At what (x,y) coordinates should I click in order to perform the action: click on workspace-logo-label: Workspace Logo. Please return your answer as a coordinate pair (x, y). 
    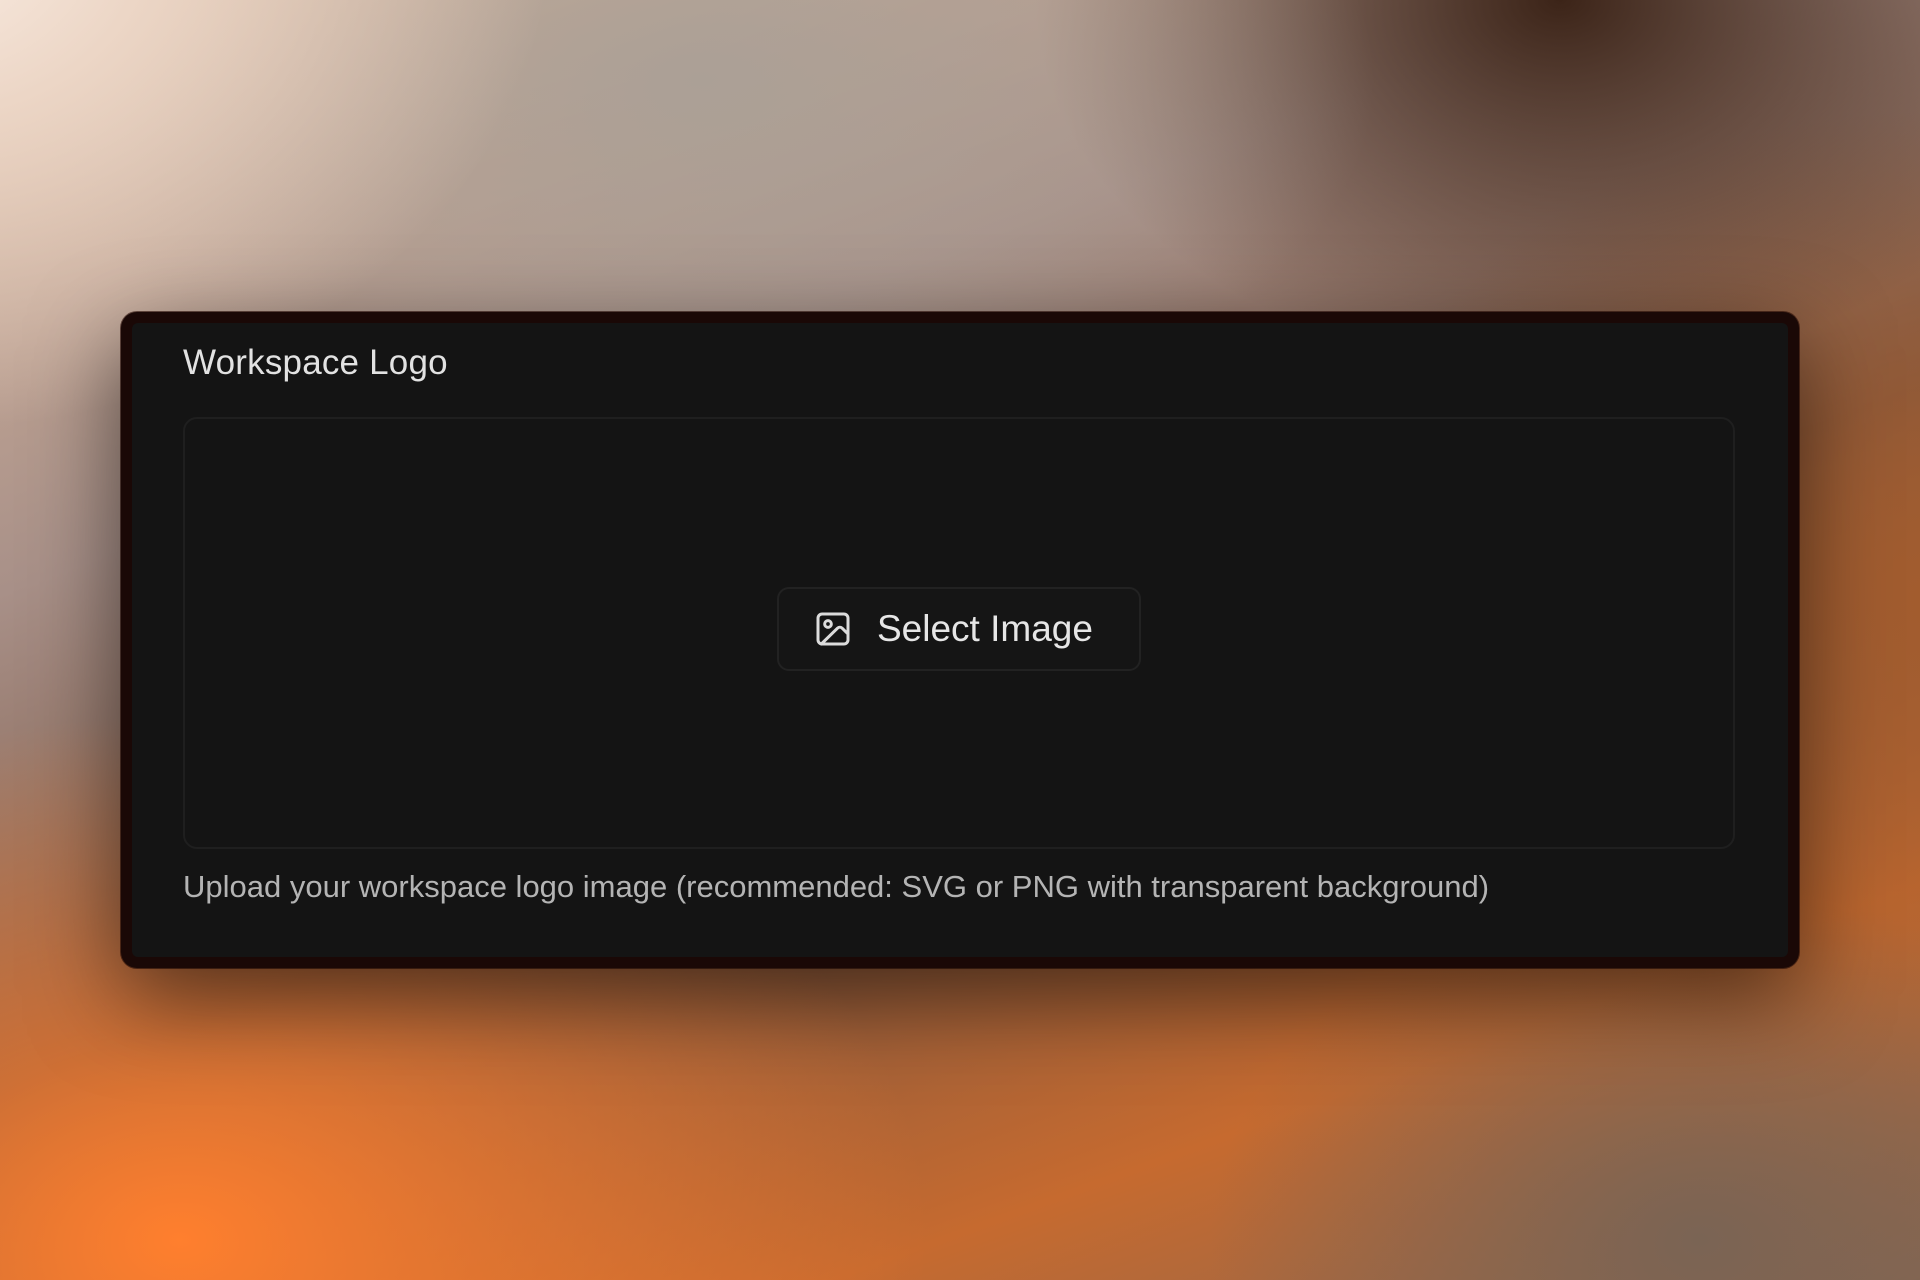
    Looking at the image, I should click on (315, 362).